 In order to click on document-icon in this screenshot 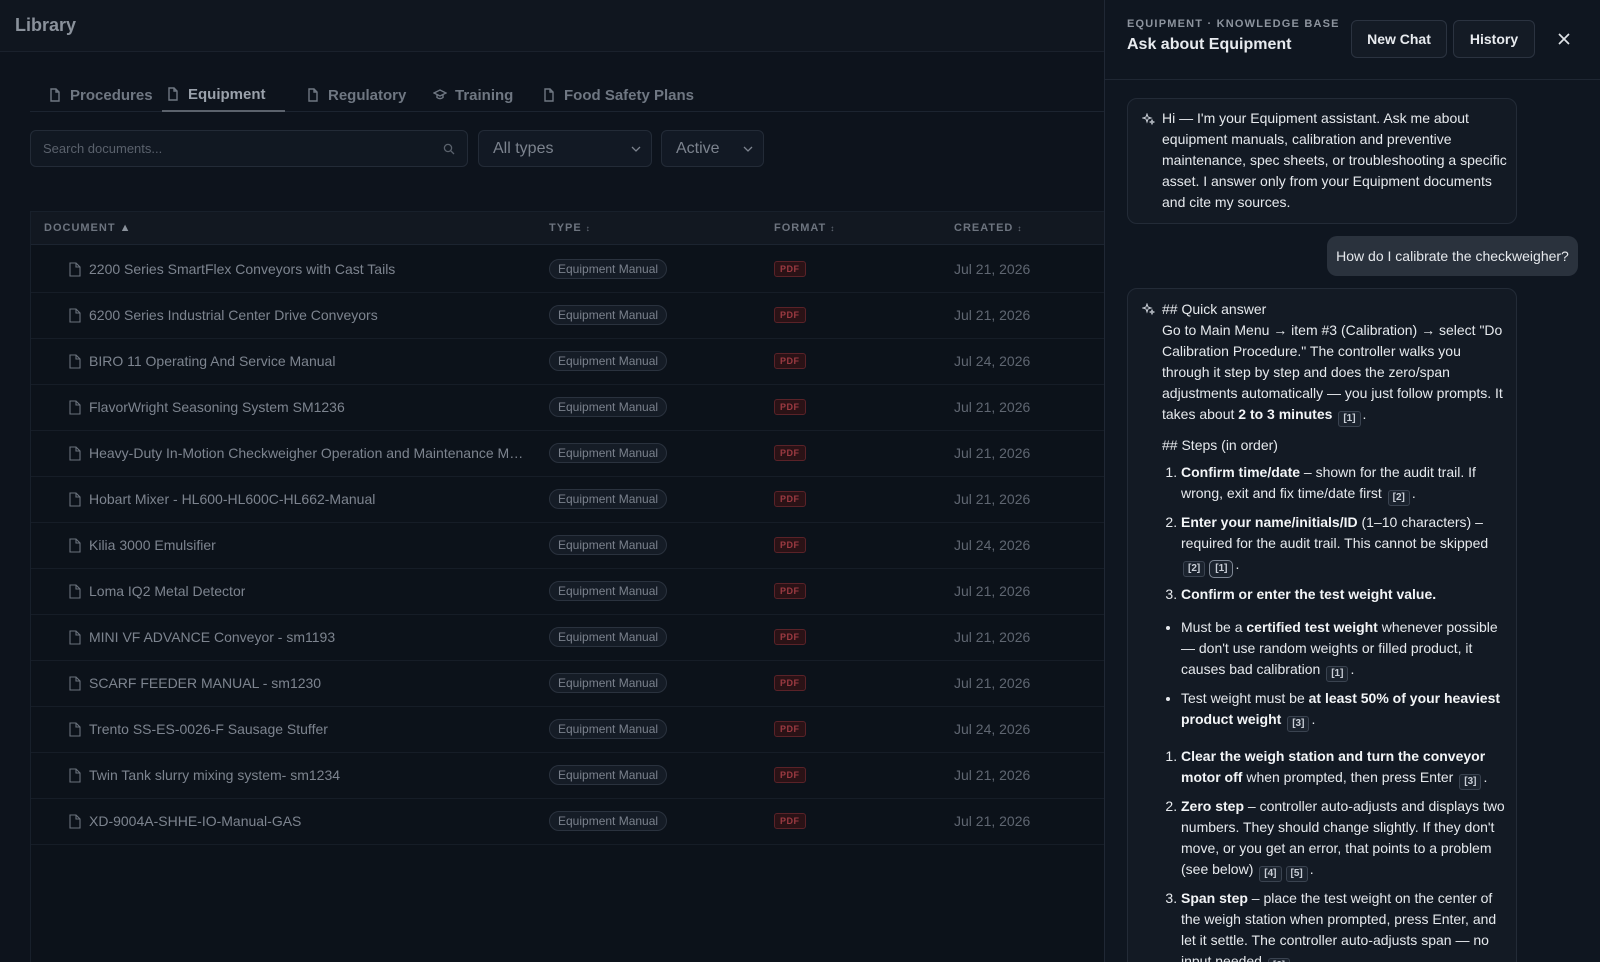, I will do `click(549, 95)`.